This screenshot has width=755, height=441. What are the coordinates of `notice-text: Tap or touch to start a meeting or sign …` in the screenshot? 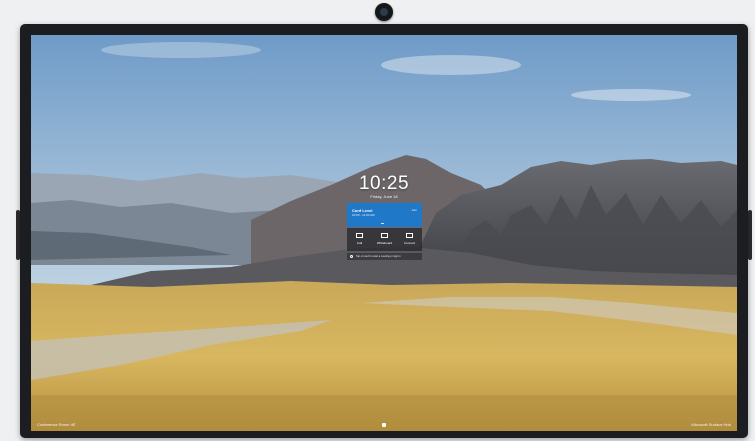 It's located at (378, 256).